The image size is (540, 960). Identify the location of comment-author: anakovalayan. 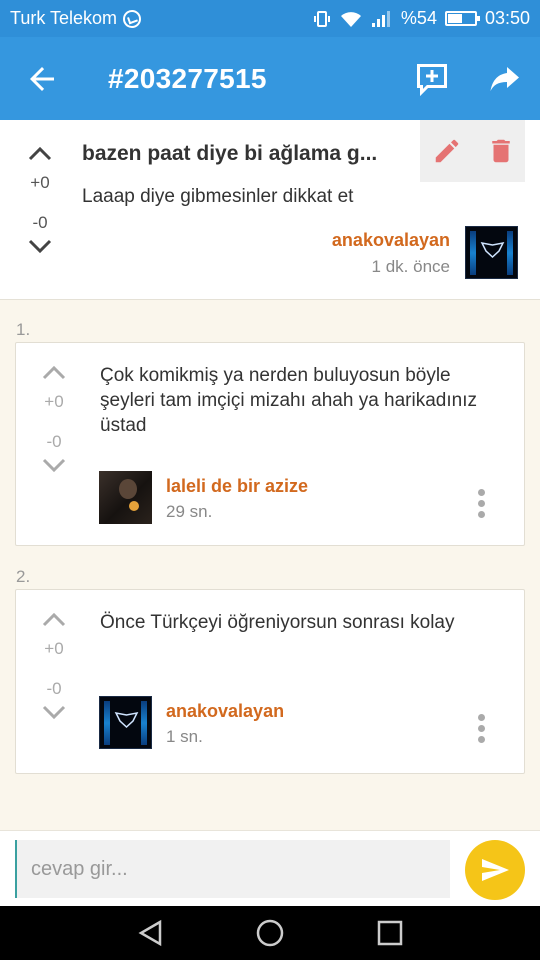
(225, 711).